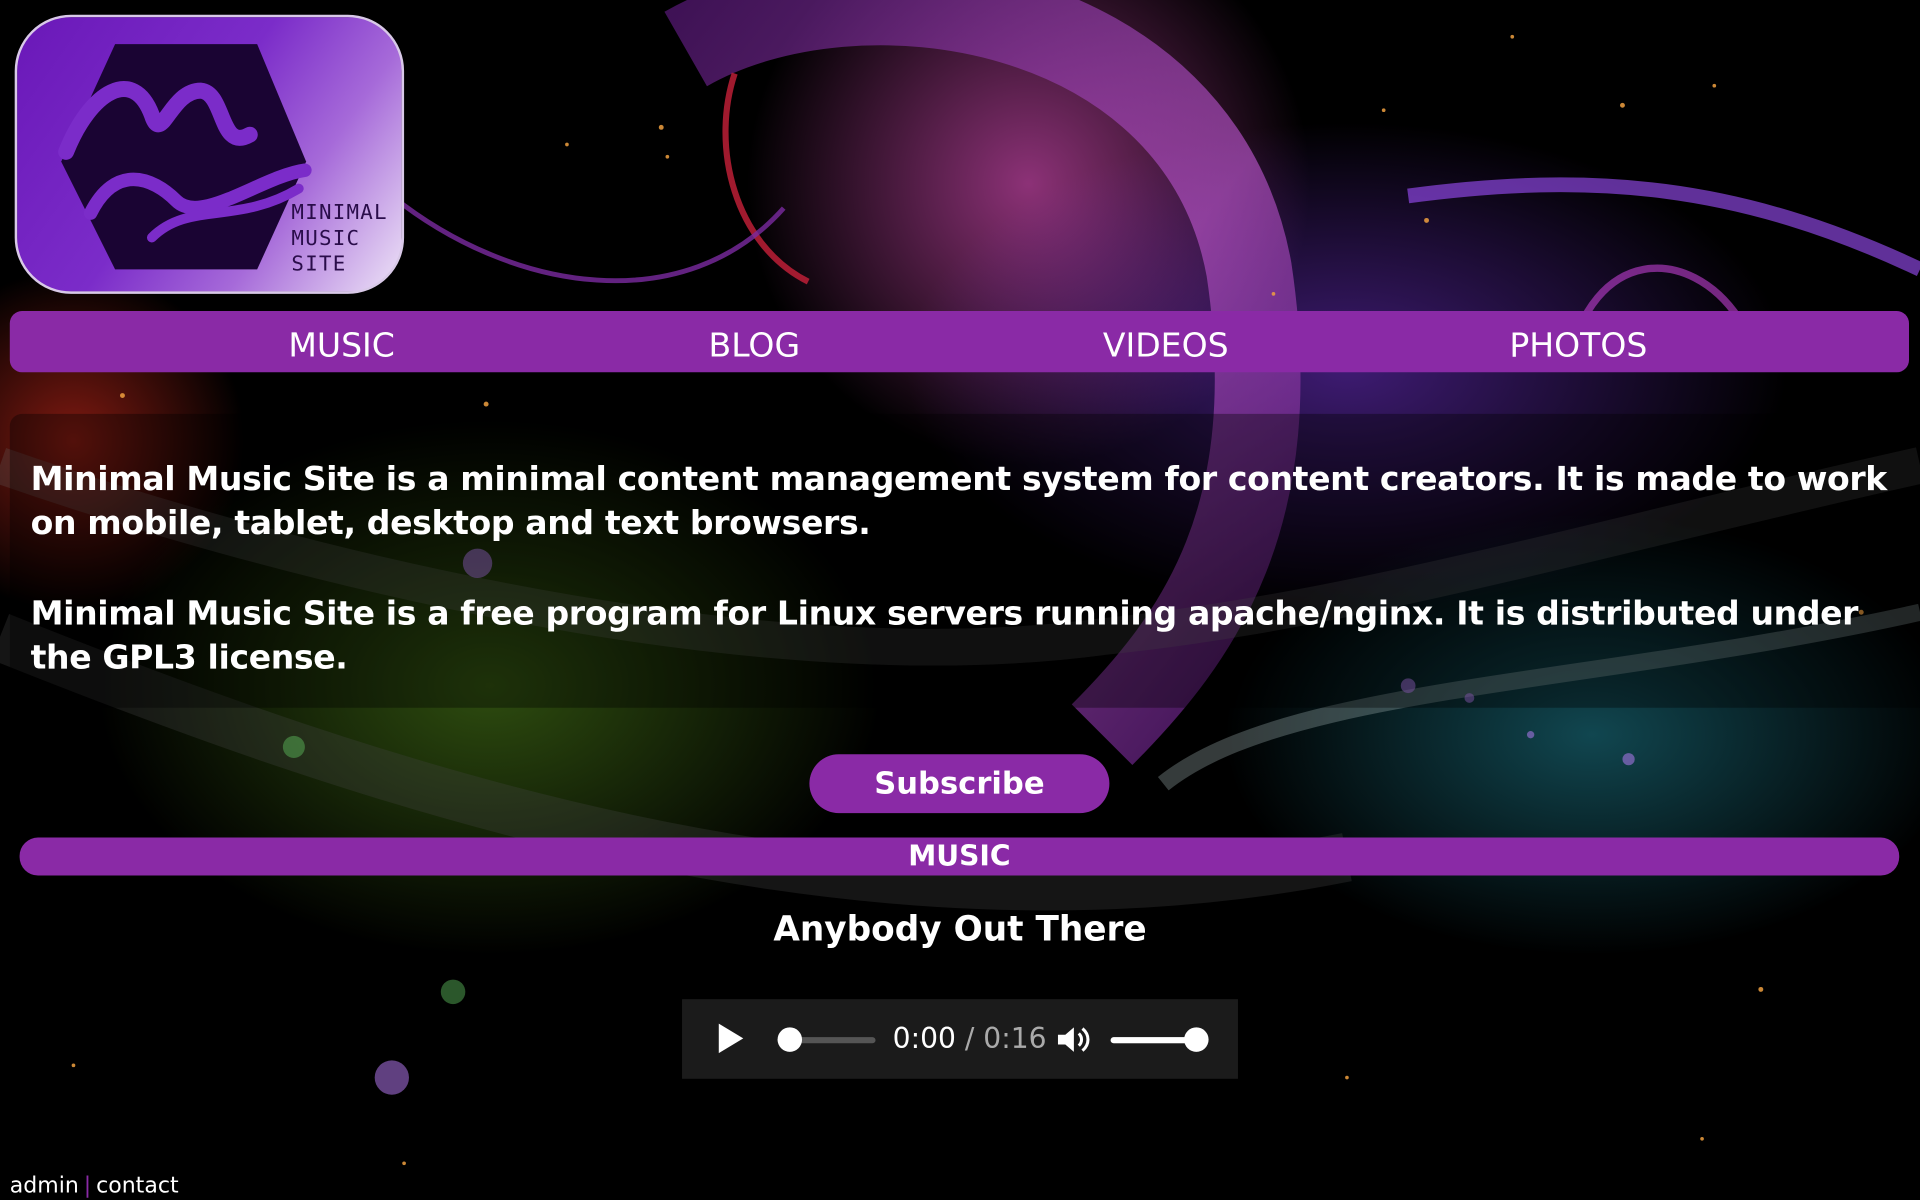 The height and width of the screenshot is (1200, 1920). Describe the element at coordinates (1196, 1039) in the screenshot. I see `volume-knob` at that location.